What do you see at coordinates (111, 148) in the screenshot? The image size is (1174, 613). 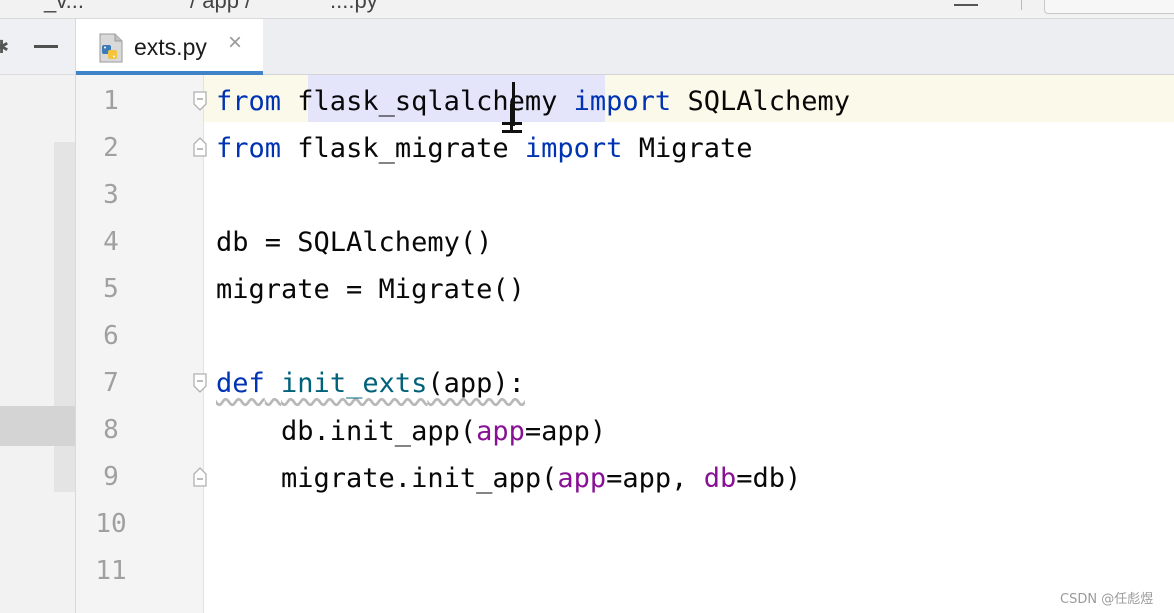 I see `line-number: 2` at bounding box center [111, 148].